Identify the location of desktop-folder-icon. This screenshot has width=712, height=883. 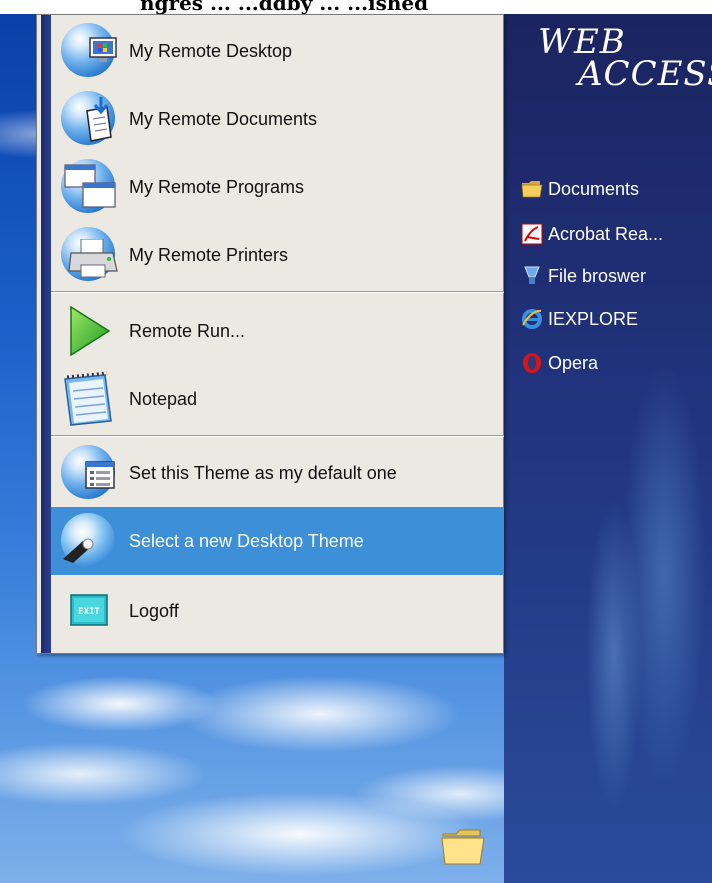
(463, 846).